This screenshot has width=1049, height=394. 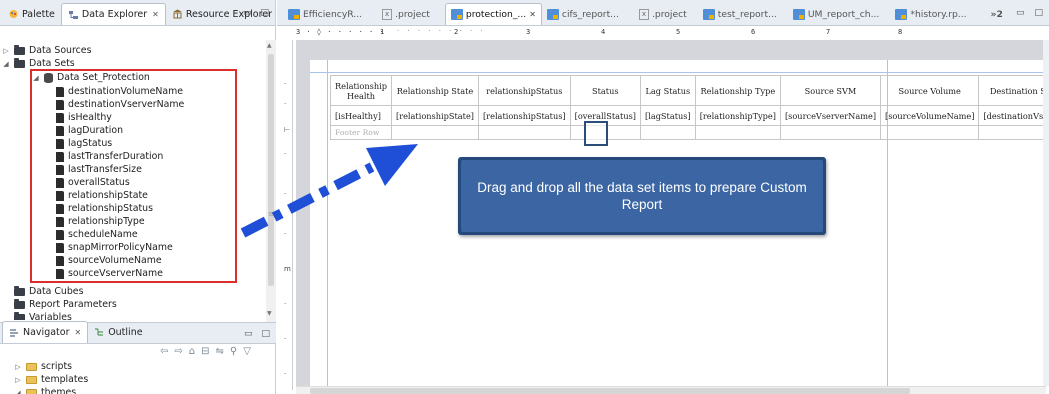 What do you see at coordinates (113, 14) in the screenshot?
I see `tab-data-explorer: Data Explorer ✕` at bounding box center [113, 14].